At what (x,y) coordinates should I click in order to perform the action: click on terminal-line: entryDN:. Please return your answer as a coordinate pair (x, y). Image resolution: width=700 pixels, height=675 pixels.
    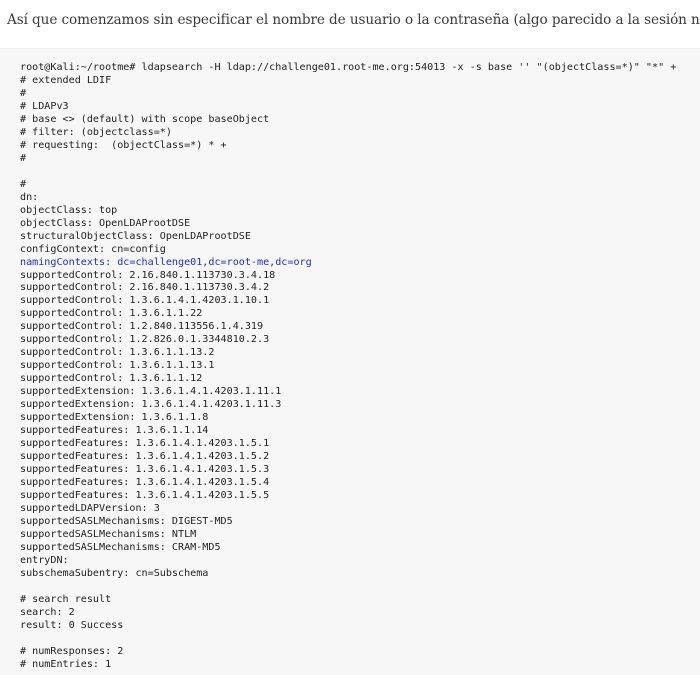
    Looking at the image, I should click on (44, 560).